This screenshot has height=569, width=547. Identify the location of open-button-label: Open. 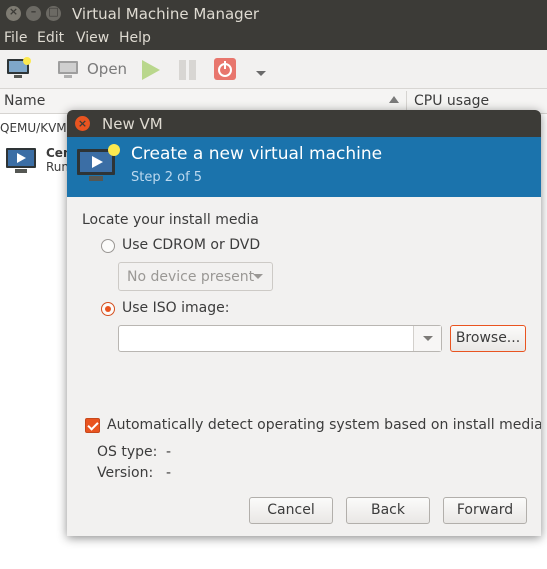
(107, 69).